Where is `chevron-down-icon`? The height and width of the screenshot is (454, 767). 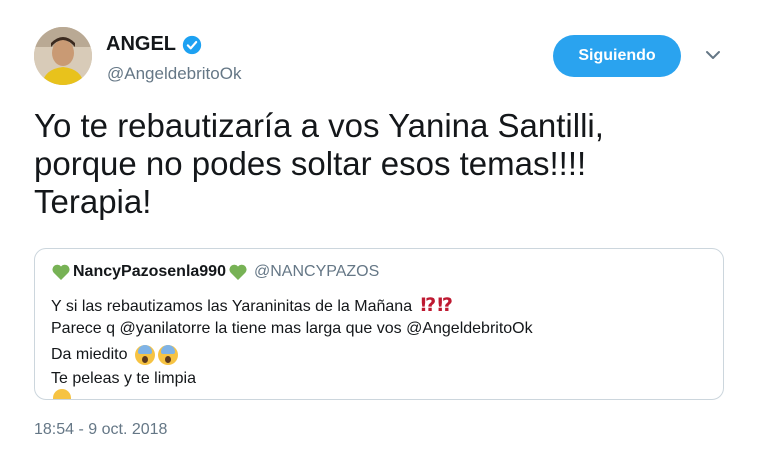 chevron-down-icon is located at coordinates (713, 55).